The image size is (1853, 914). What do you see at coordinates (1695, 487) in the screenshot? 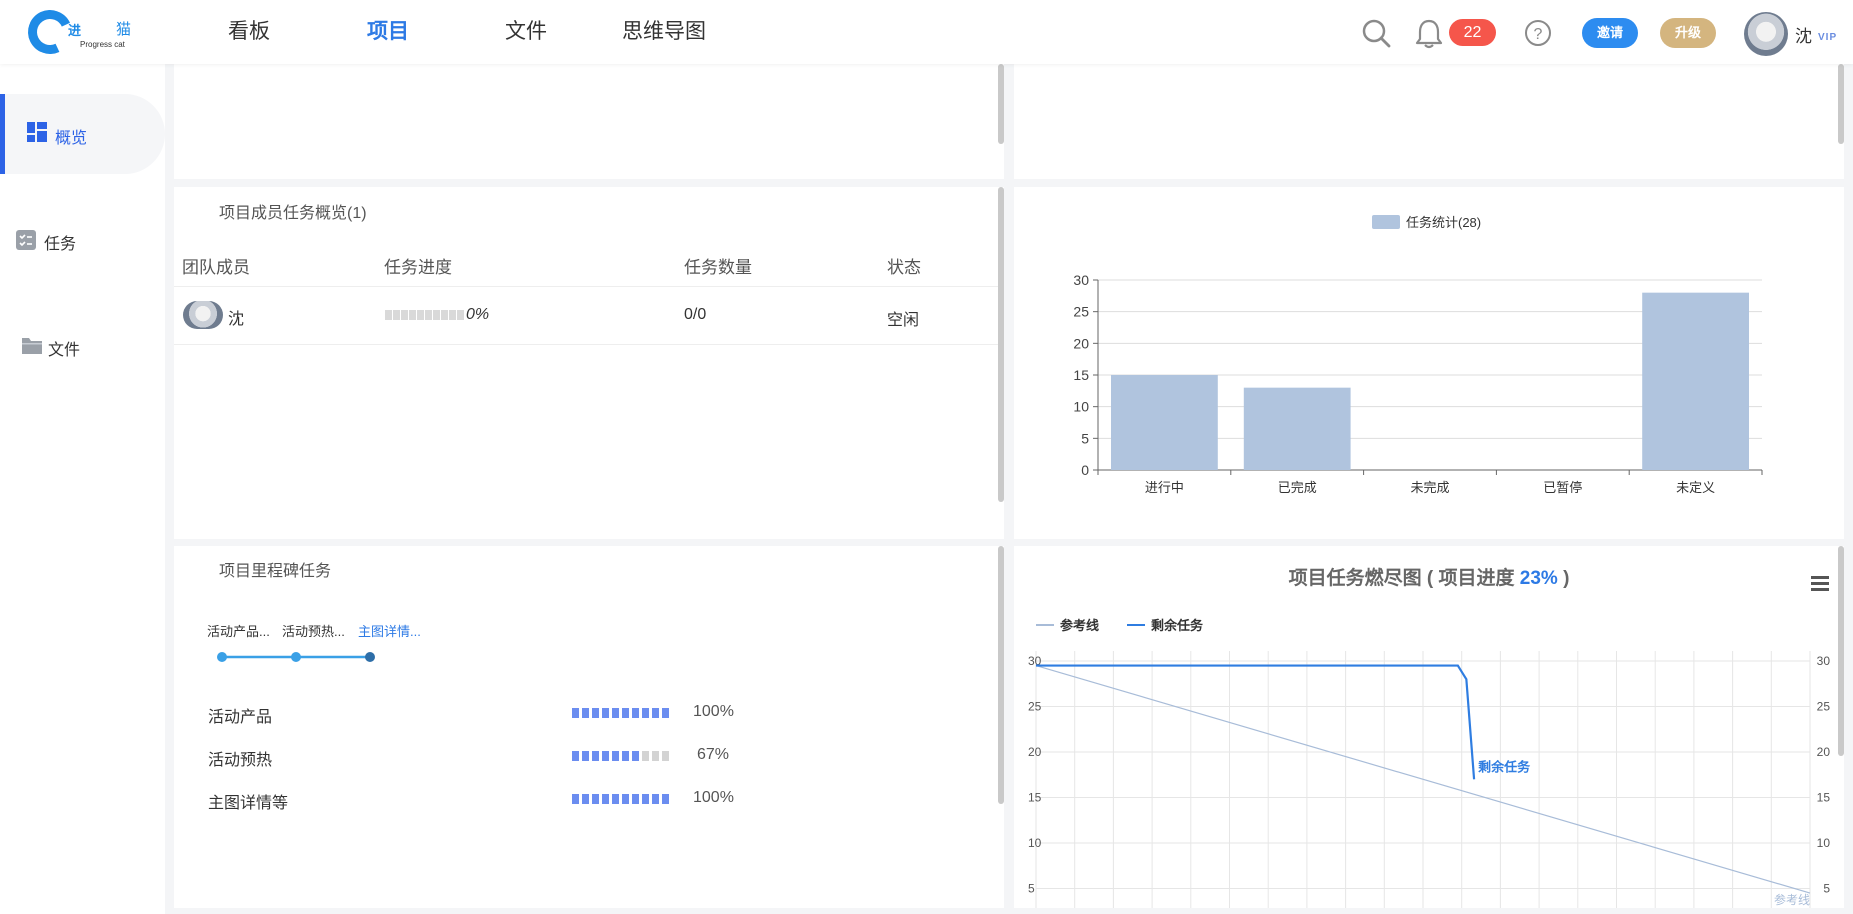
I see `x-tick-label: 未定义` at bounding box center [1695, 487].